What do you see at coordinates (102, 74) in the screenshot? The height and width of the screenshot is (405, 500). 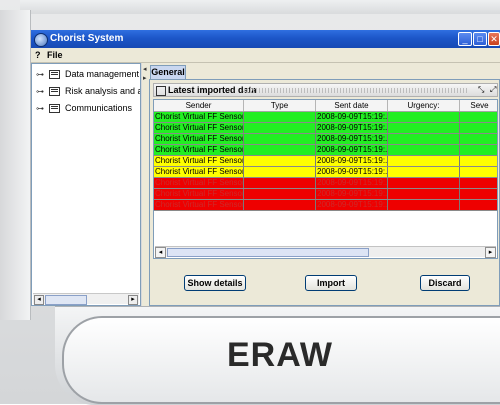 I see `tree-item-label: Data management` at bounding box center [102, 74].